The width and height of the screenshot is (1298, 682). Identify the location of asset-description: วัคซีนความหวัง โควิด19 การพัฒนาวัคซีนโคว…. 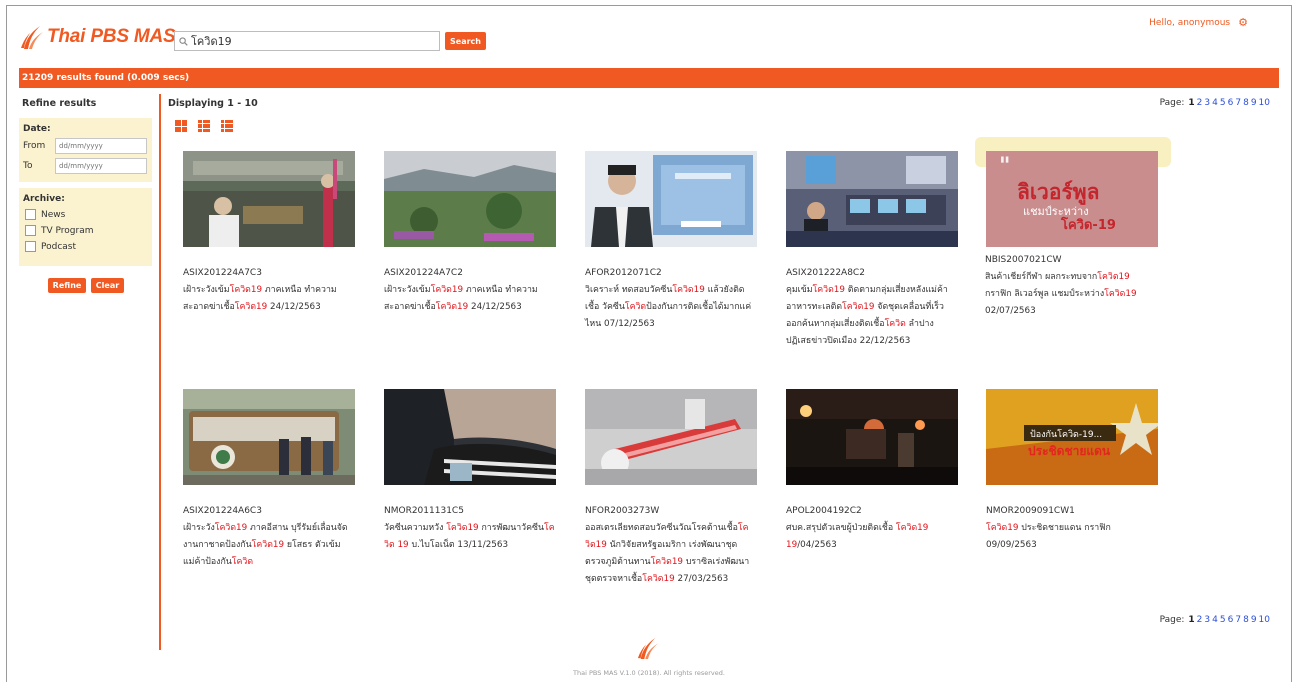
(470, 537).